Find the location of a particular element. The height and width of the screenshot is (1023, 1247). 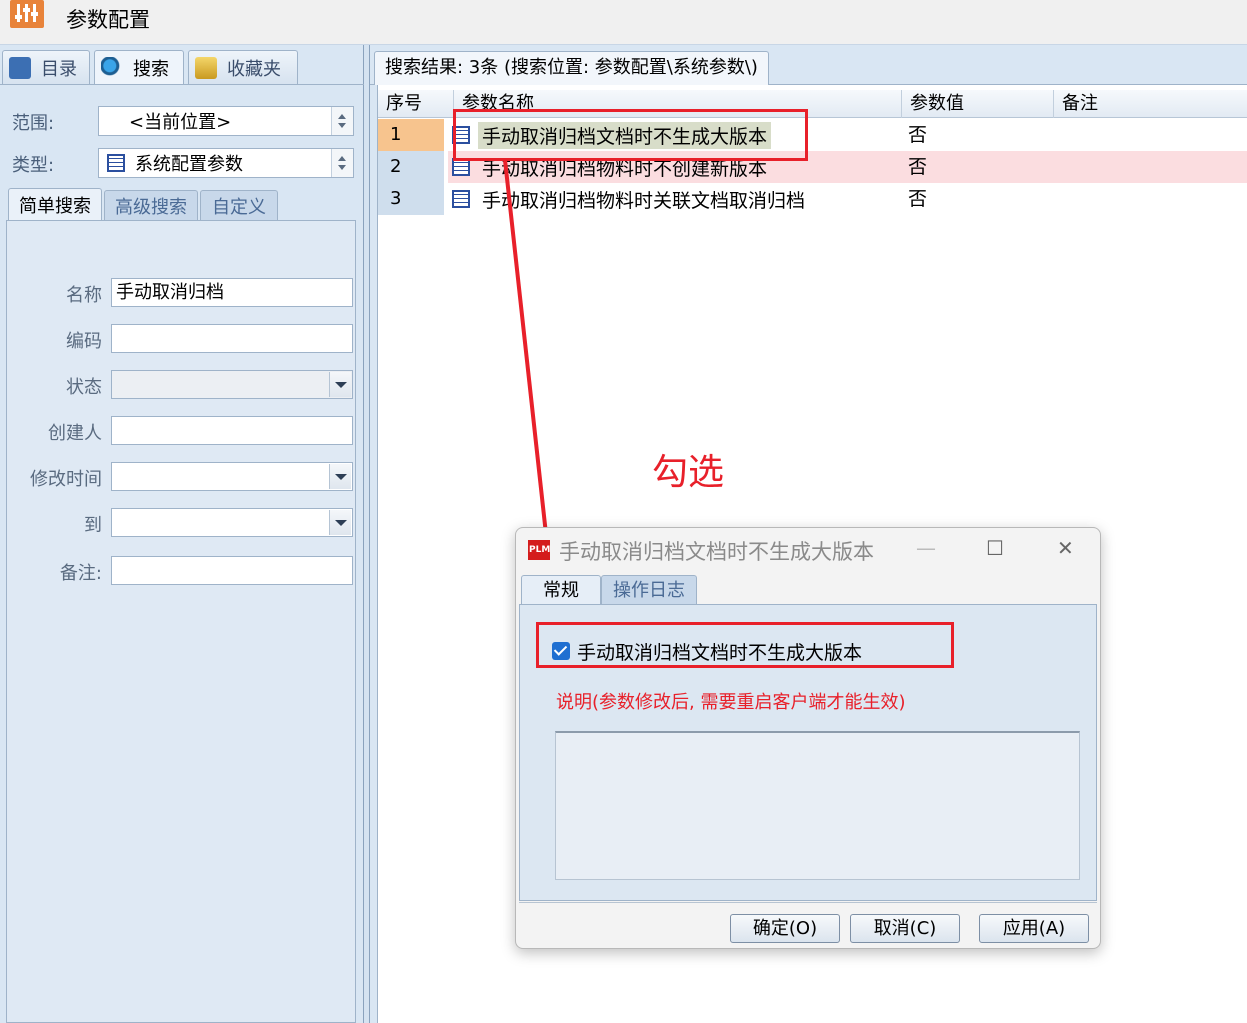

highlight-box-row is located at coordinates (630, 135).